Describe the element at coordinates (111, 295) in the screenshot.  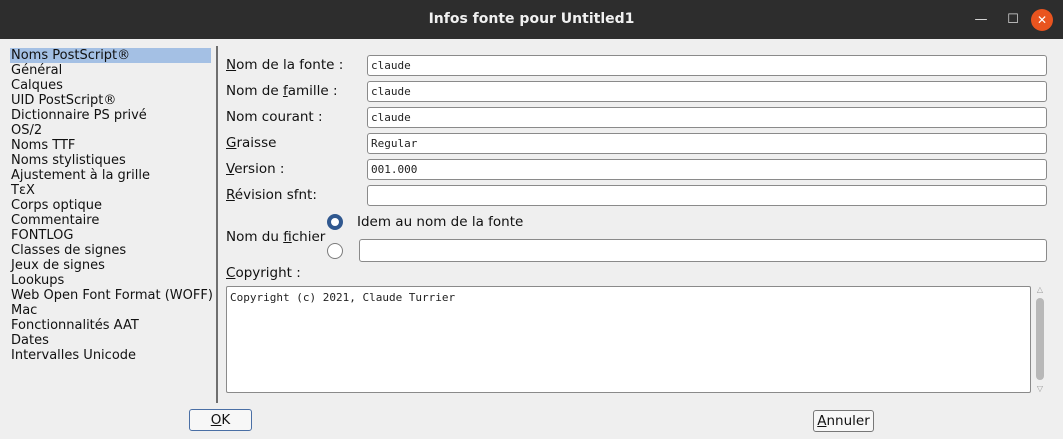
I see `sidebar-item: Web Open Font Format (WOFF)` at that location.